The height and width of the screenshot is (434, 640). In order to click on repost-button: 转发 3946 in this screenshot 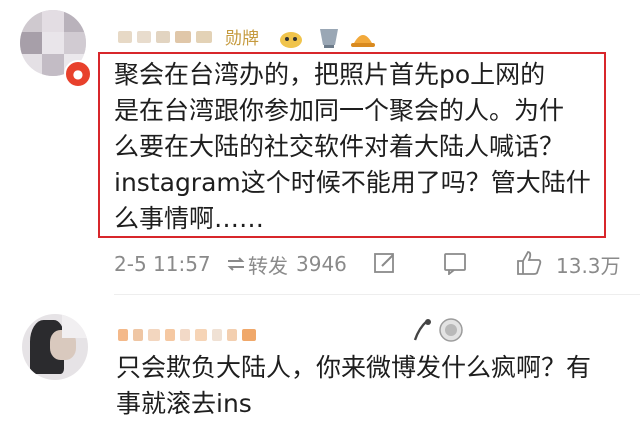, I will do `click(297, 265)`.